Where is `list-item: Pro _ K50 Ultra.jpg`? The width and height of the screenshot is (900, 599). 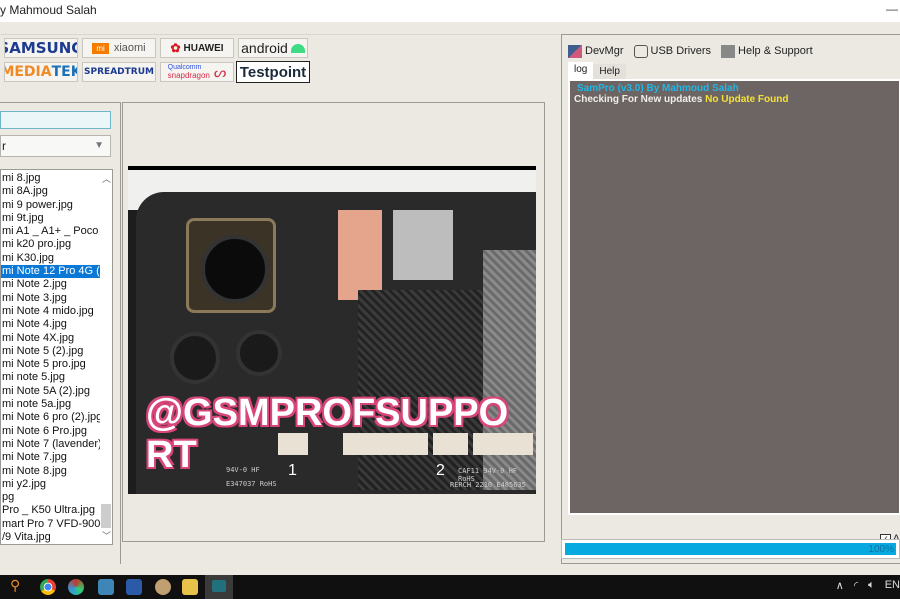 list-item: Pro _ K50 Ultra.jpg is located at coordinates (51, 510).